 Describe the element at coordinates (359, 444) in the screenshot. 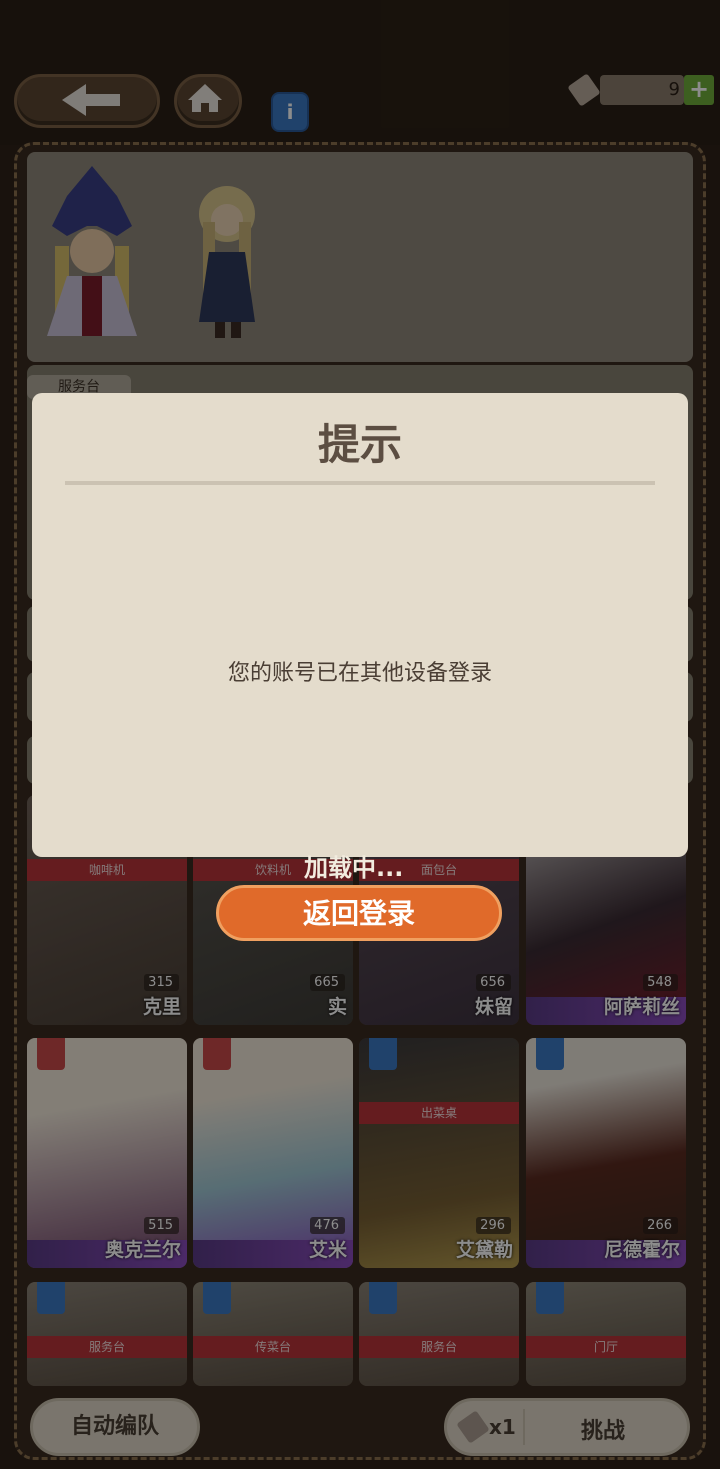

I see `dialog-title: 提示` at that location.